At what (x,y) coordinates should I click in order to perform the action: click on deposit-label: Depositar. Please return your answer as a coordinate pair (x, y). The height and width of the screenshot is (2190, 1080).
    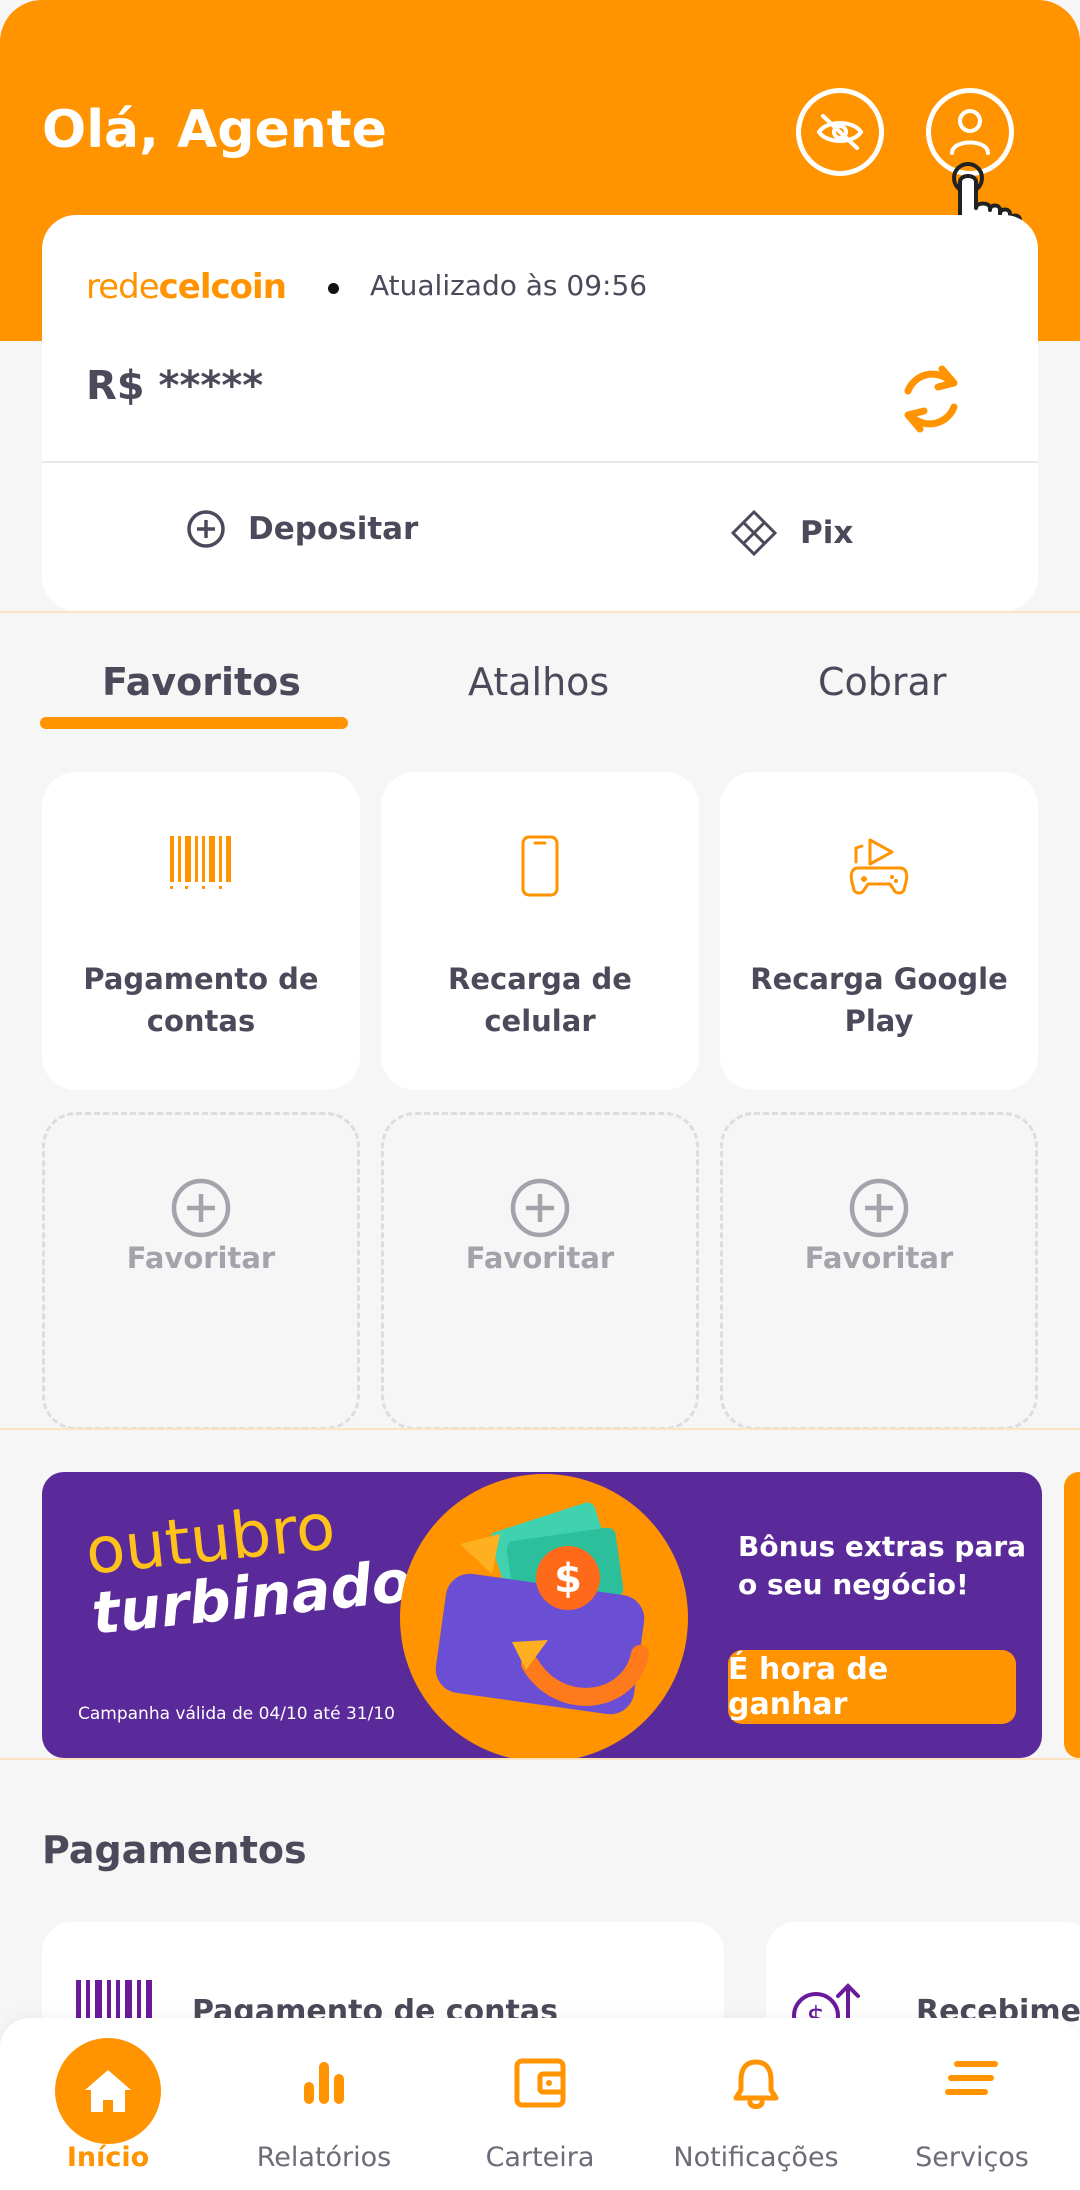
    Looking at the image, I should click on (333, 529).